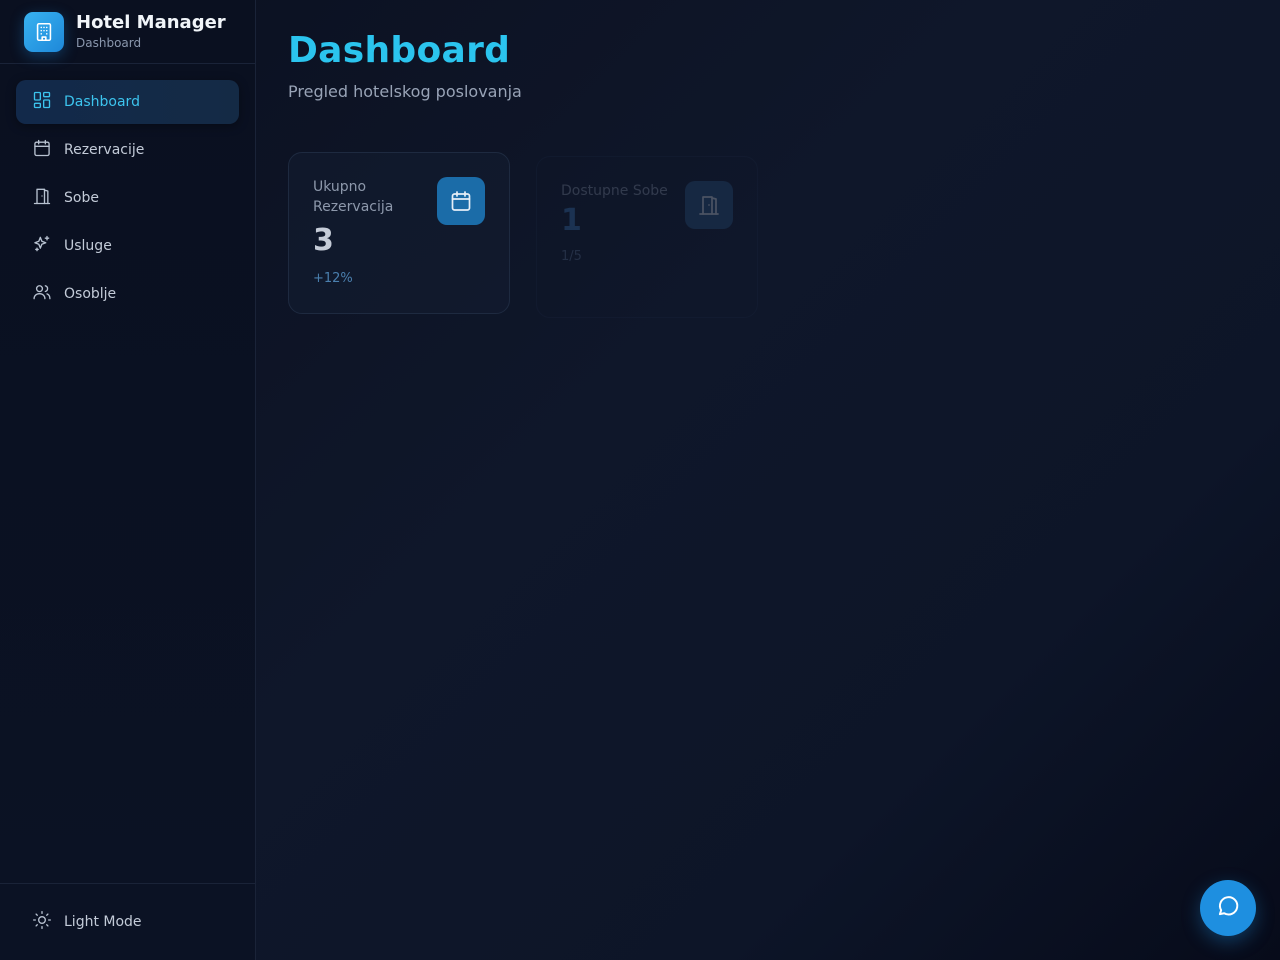  I want to click on sidebar-item-rezervacije: Rezervacije, so click(127, 150).